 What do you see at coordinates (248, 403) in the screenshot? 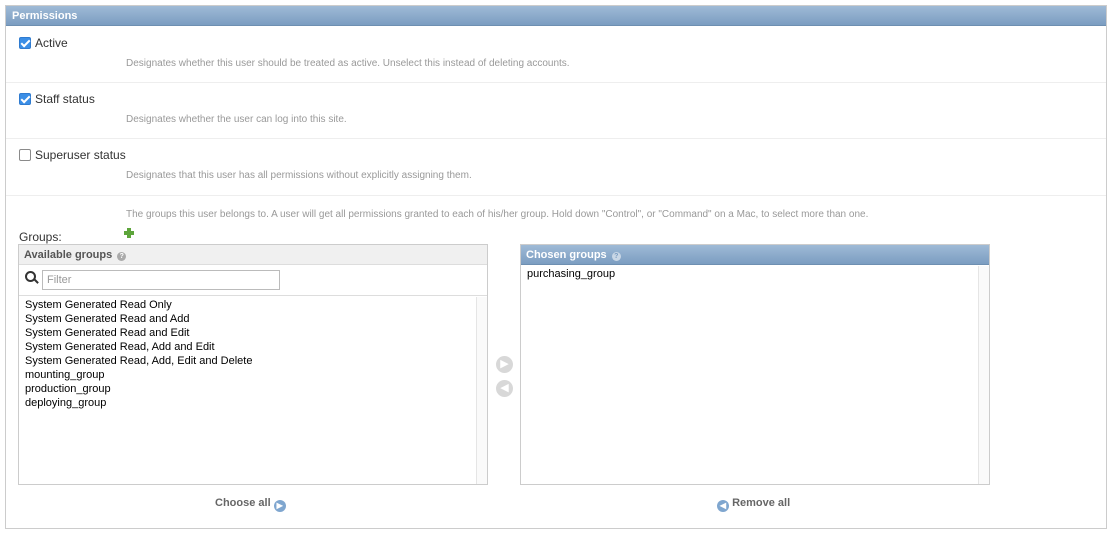
I see `list-item: deploying_group` at bounding box center [248, 403].